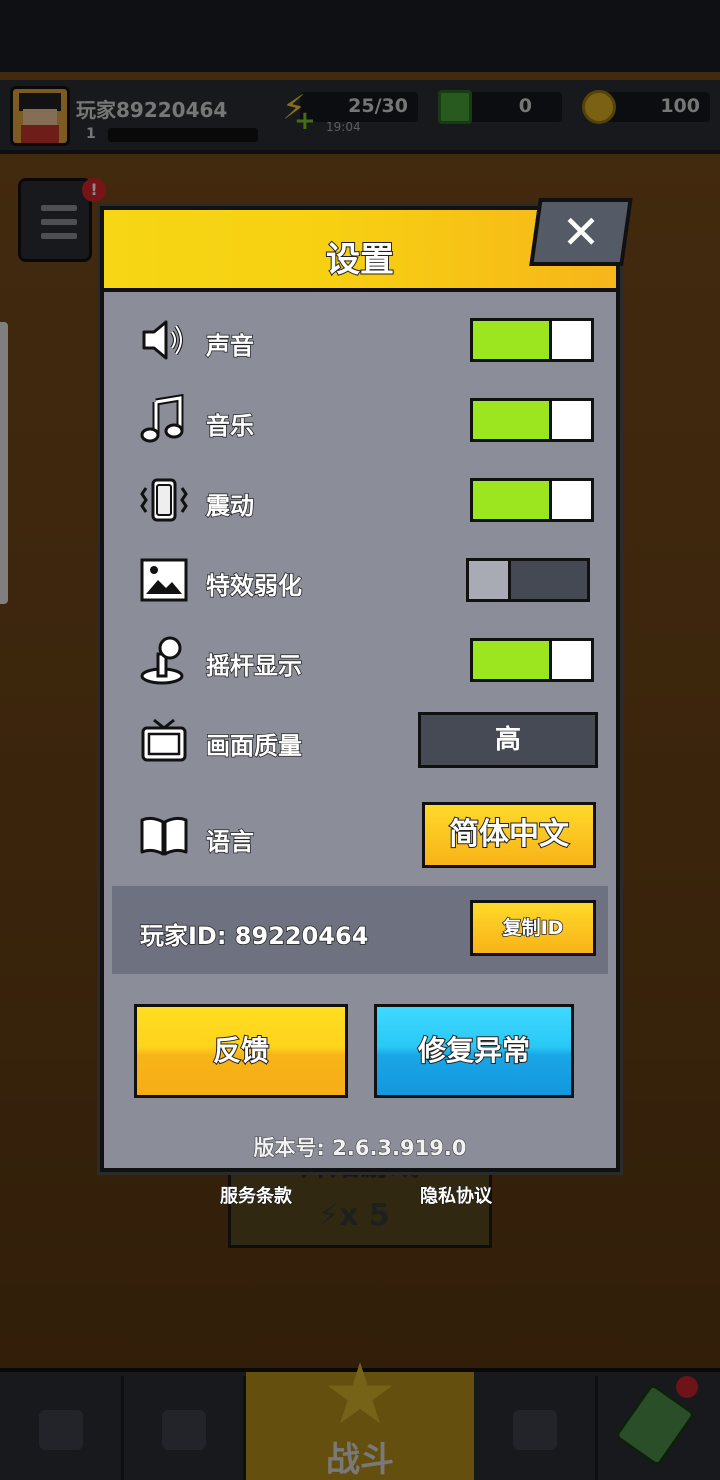 This screenshot has width=720, height=1480. I want to click on close-button: ✕, so click(581, 232).